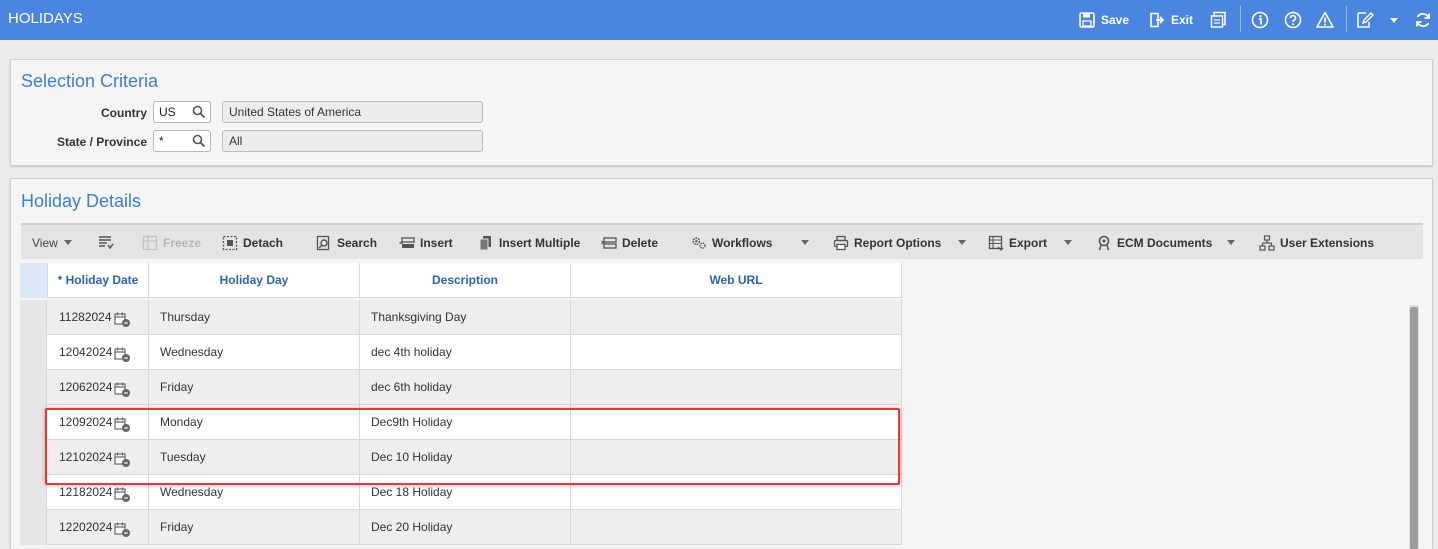 The width and height of the screenshot is (1438, 549). Describe the element at coordinates (465, 317) in the screenshot. I see `description-cell: Thanksgiving Day` at that location.